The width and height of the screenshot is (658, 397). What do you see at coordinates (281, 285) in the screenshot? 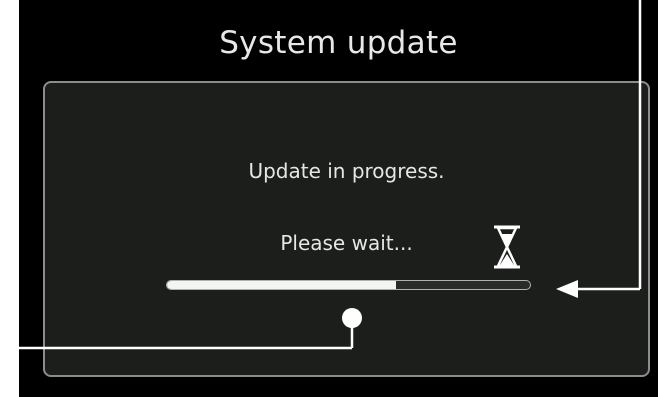
I see `progress-fill` at bounding box center [281, 285].